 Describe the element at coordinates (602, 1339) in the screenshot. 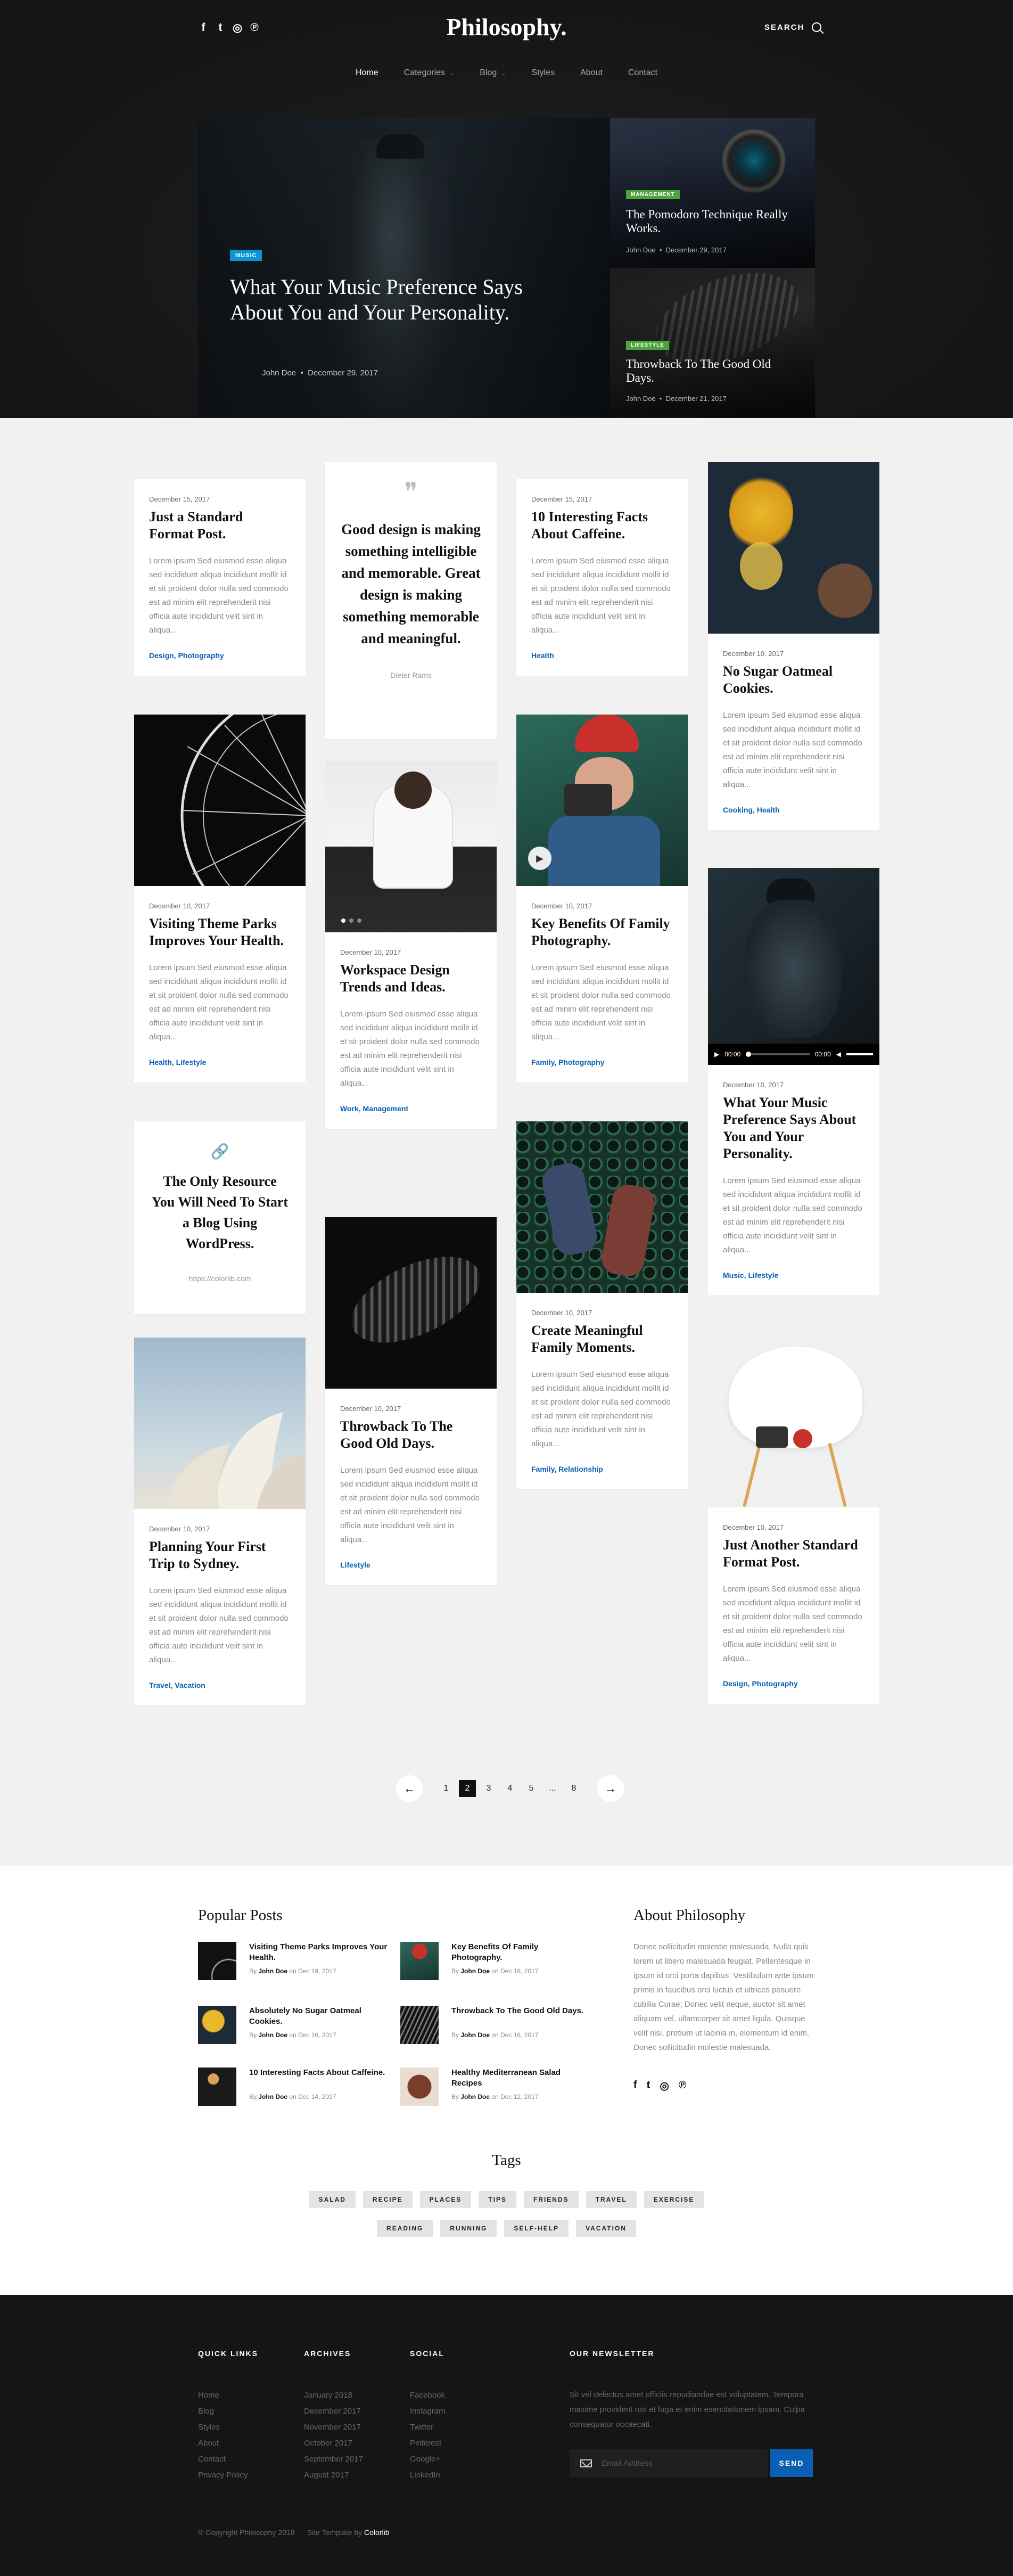

I see `post-title: Create Meaningful Family Moments.` at that location.